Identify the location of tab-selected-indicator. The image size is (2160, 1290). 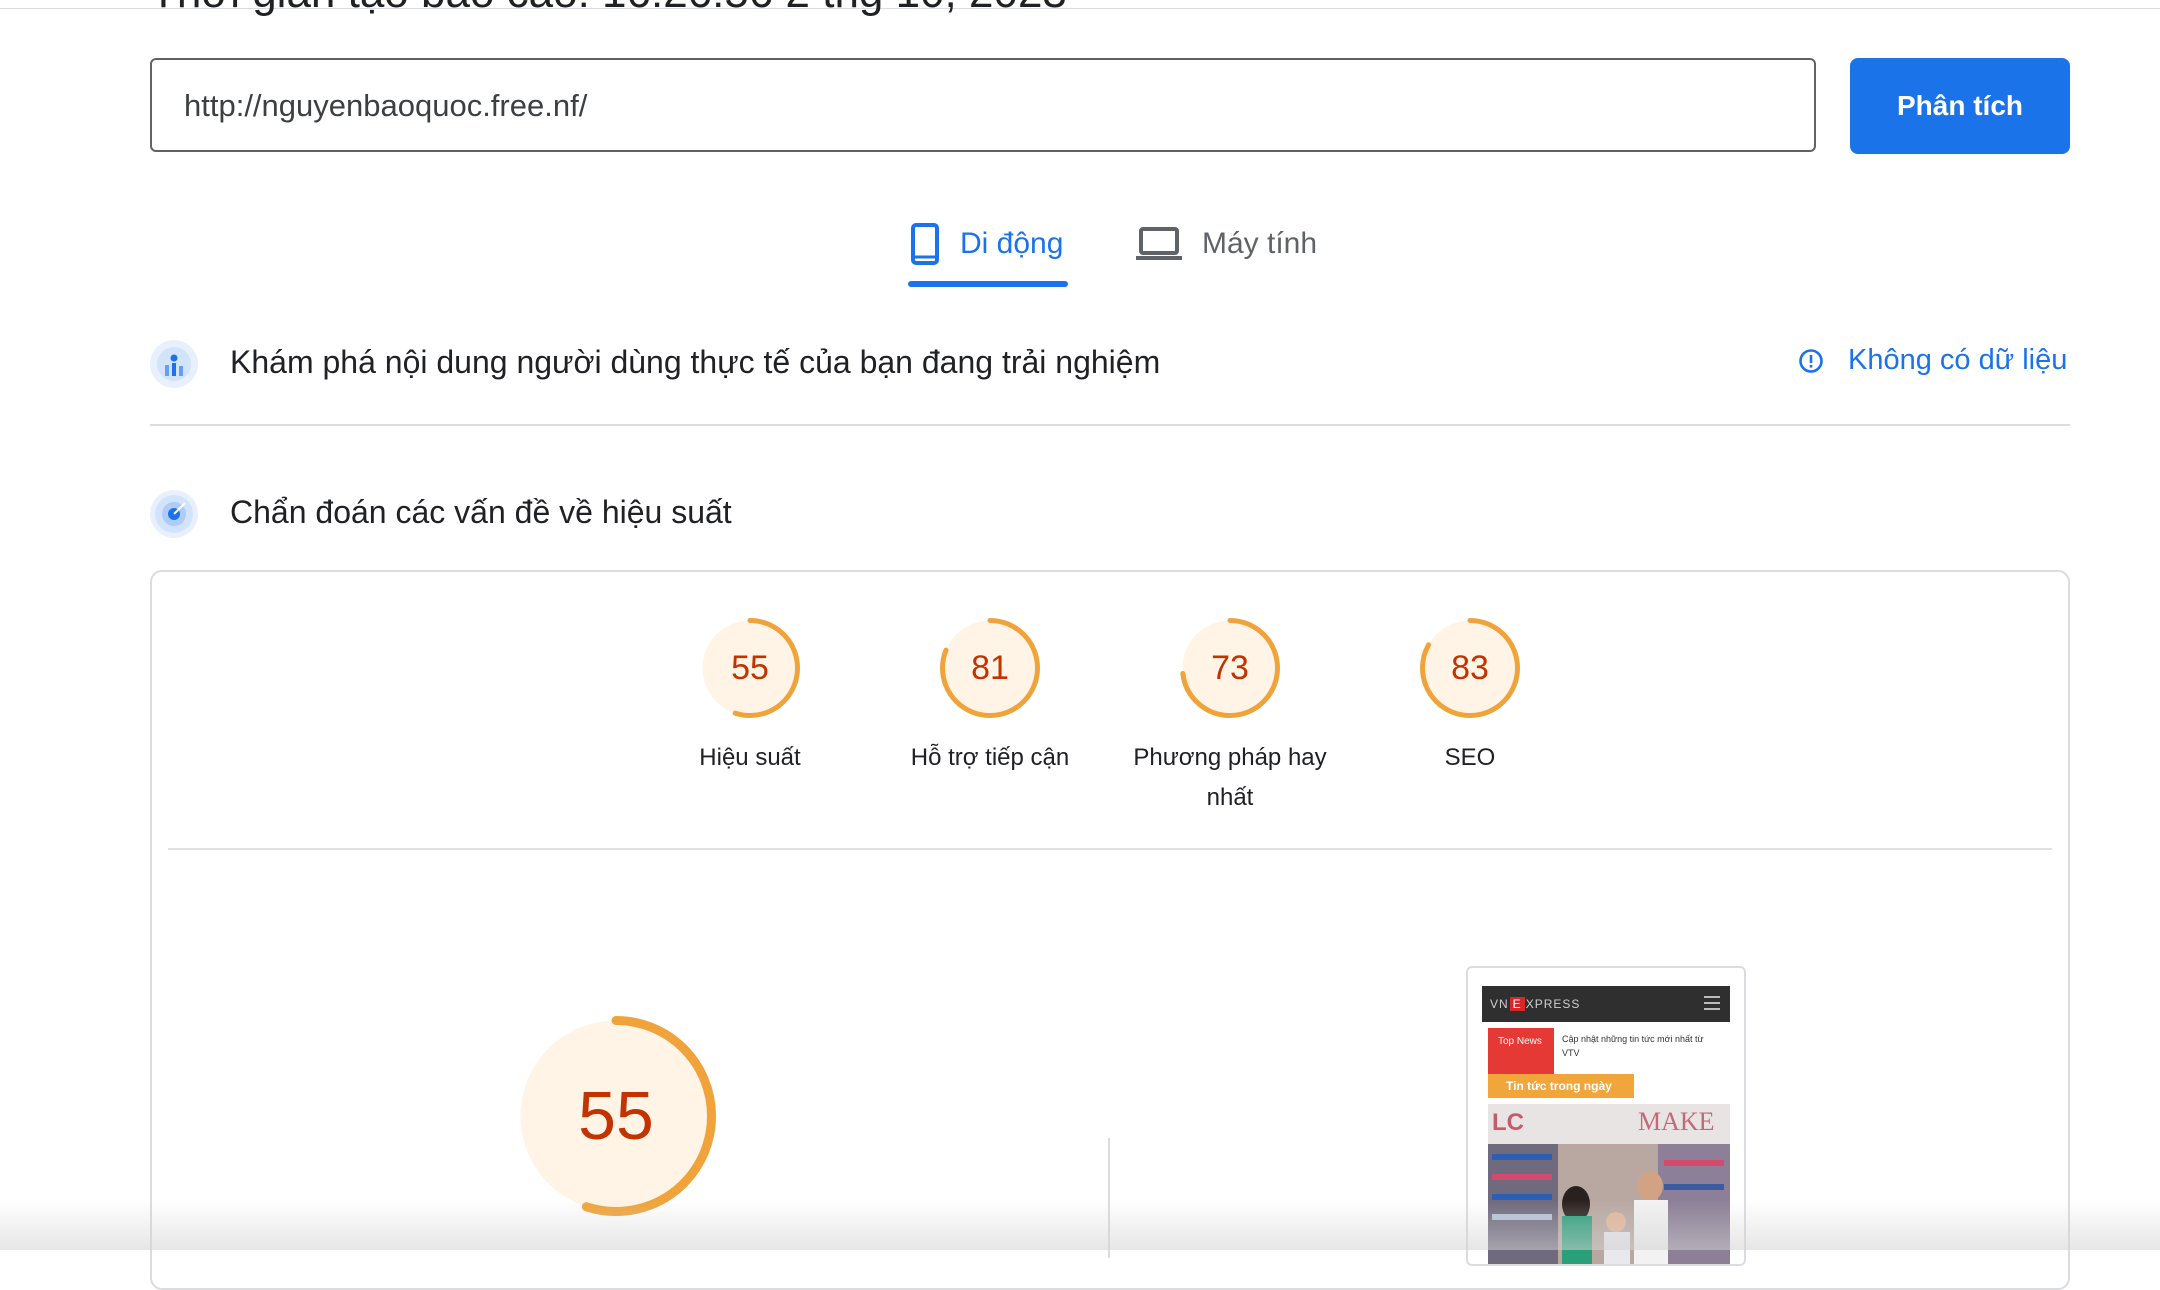
(988, 284).